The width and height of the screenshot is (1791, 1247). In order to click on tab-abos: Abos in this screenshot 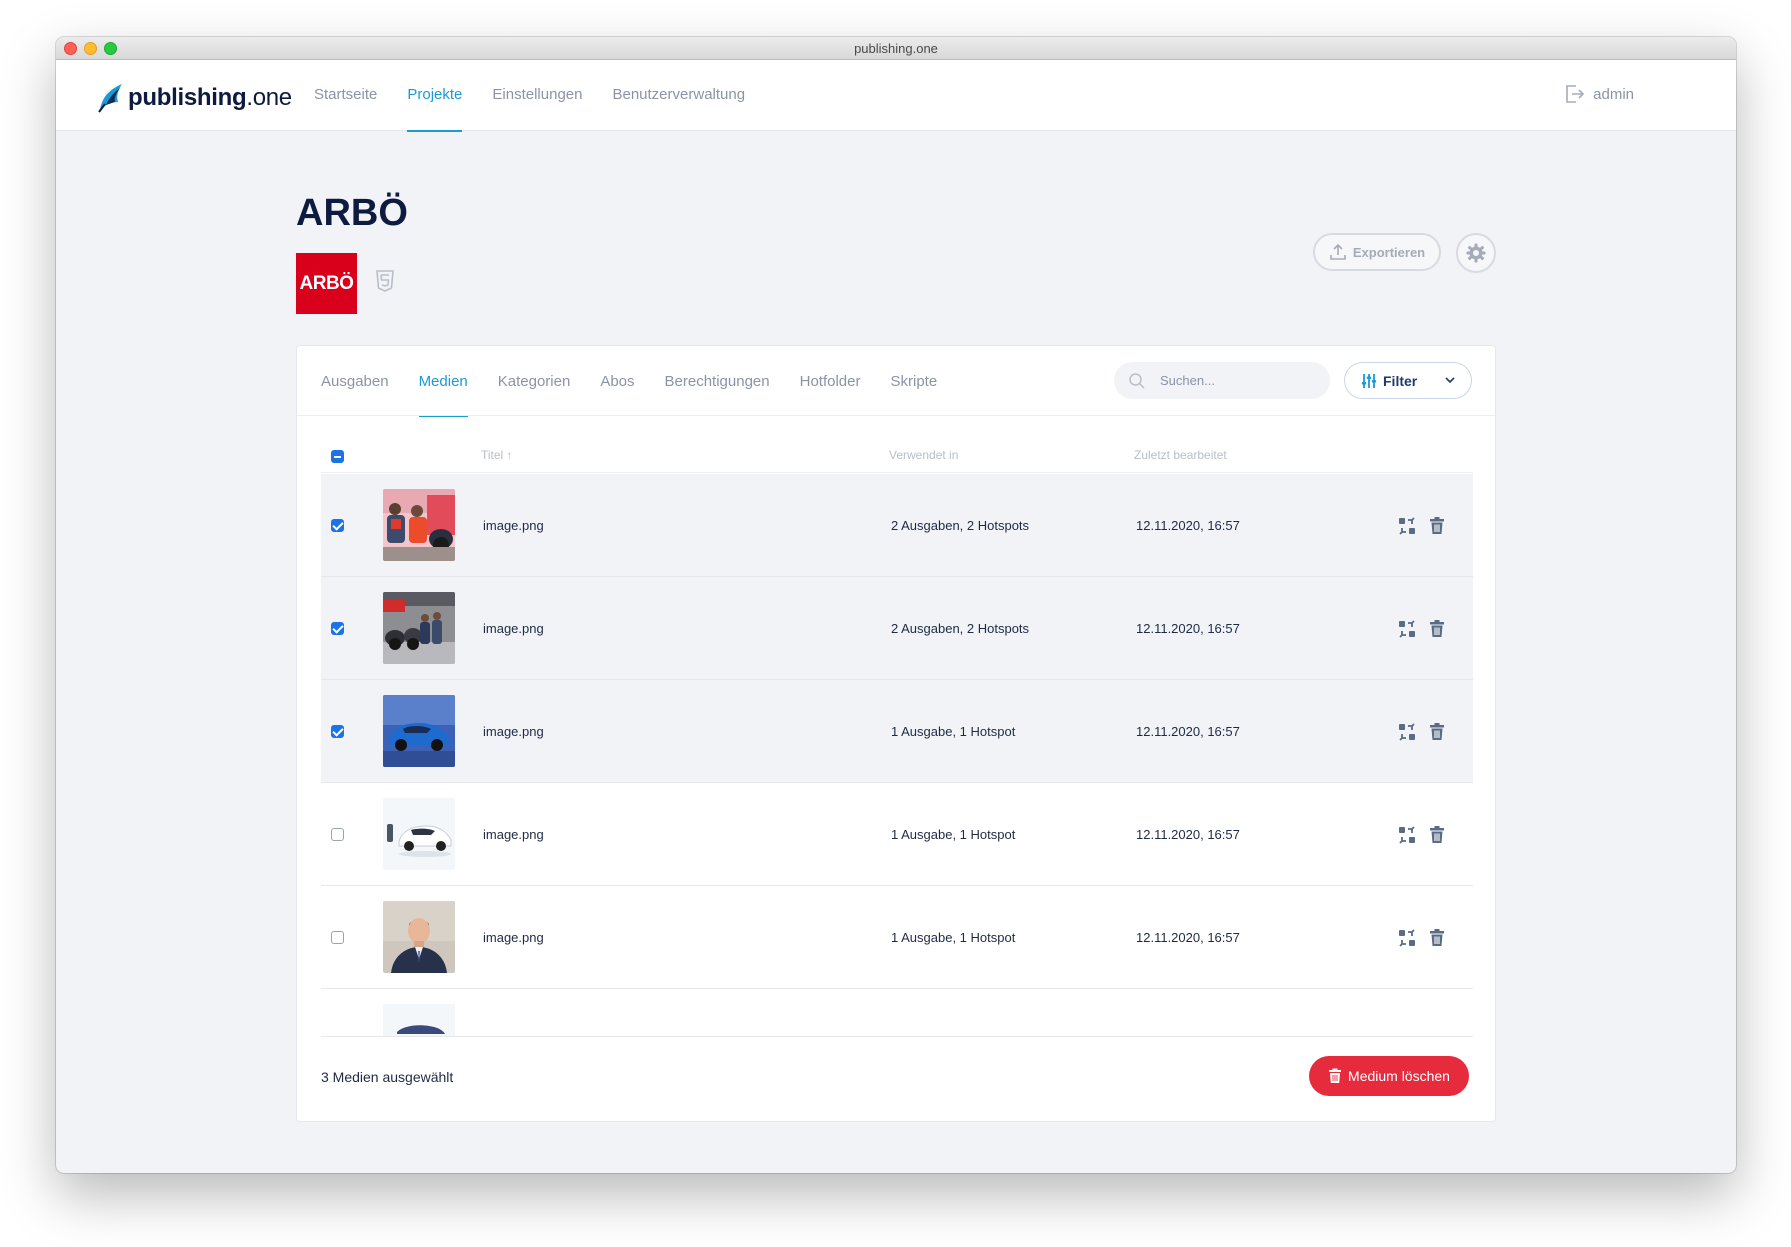, I will do `click(617, 381)`.